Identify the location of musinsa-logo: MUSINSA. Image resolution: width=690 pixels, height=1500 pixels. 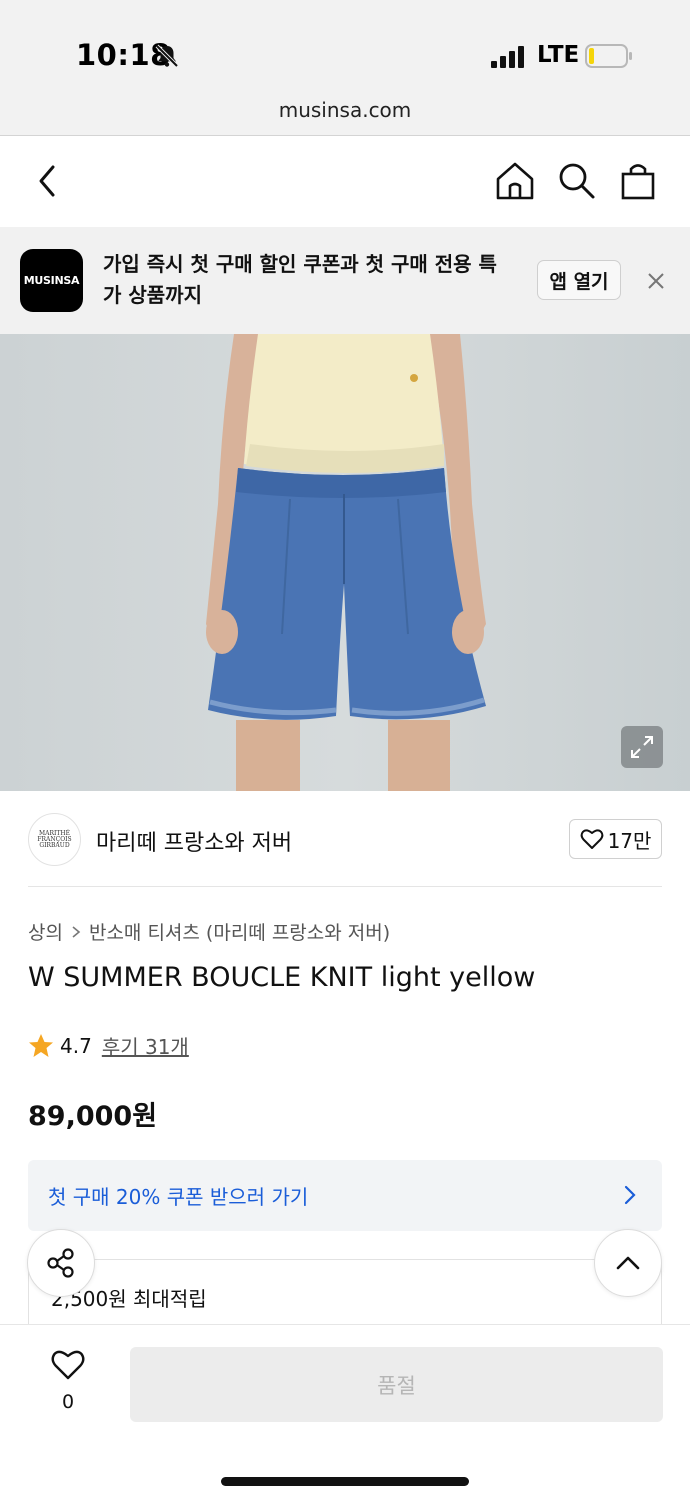
(51, 280).